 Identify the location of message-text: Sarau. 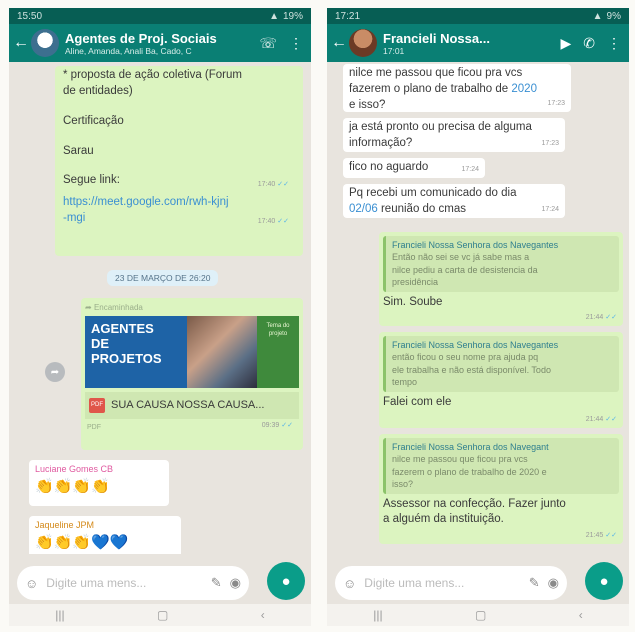
(78, 150).